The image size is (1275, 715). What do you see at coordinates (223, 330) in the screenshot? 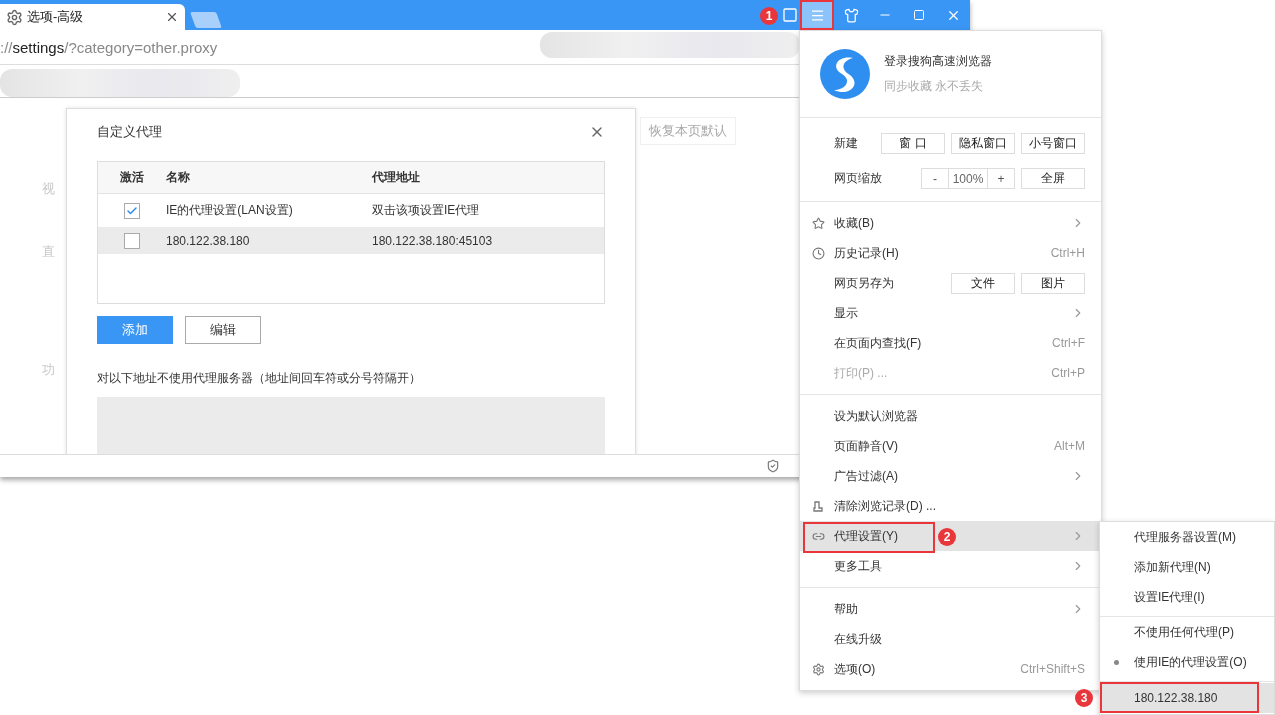
I see `edit-button: 编辑` at bounding box center [223, 330].